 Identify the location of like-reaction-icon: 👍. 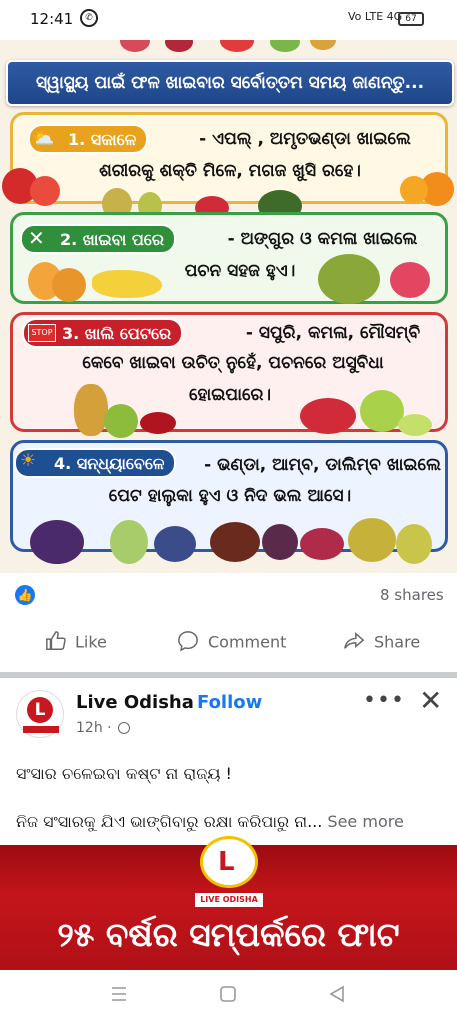
(25, 595).